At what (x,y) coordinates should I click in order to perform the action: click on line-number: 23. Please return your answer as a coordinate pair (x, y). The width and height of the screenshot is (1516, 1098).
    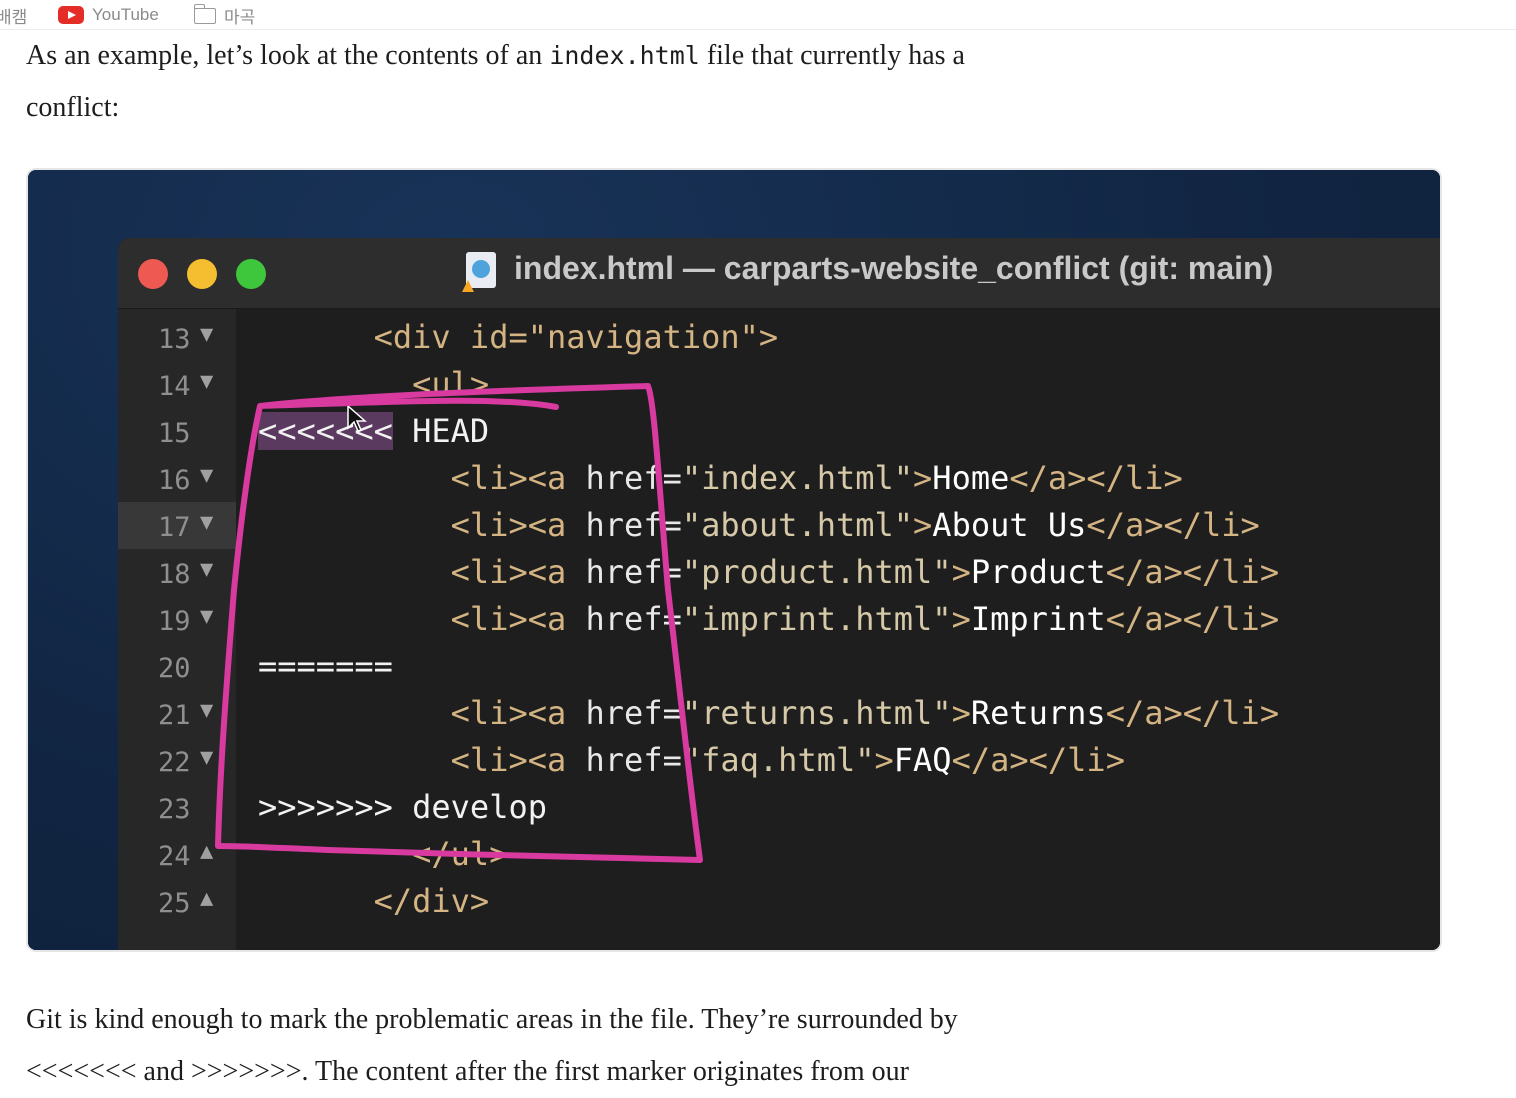
    Looking at the image, I should click on (174, 809).